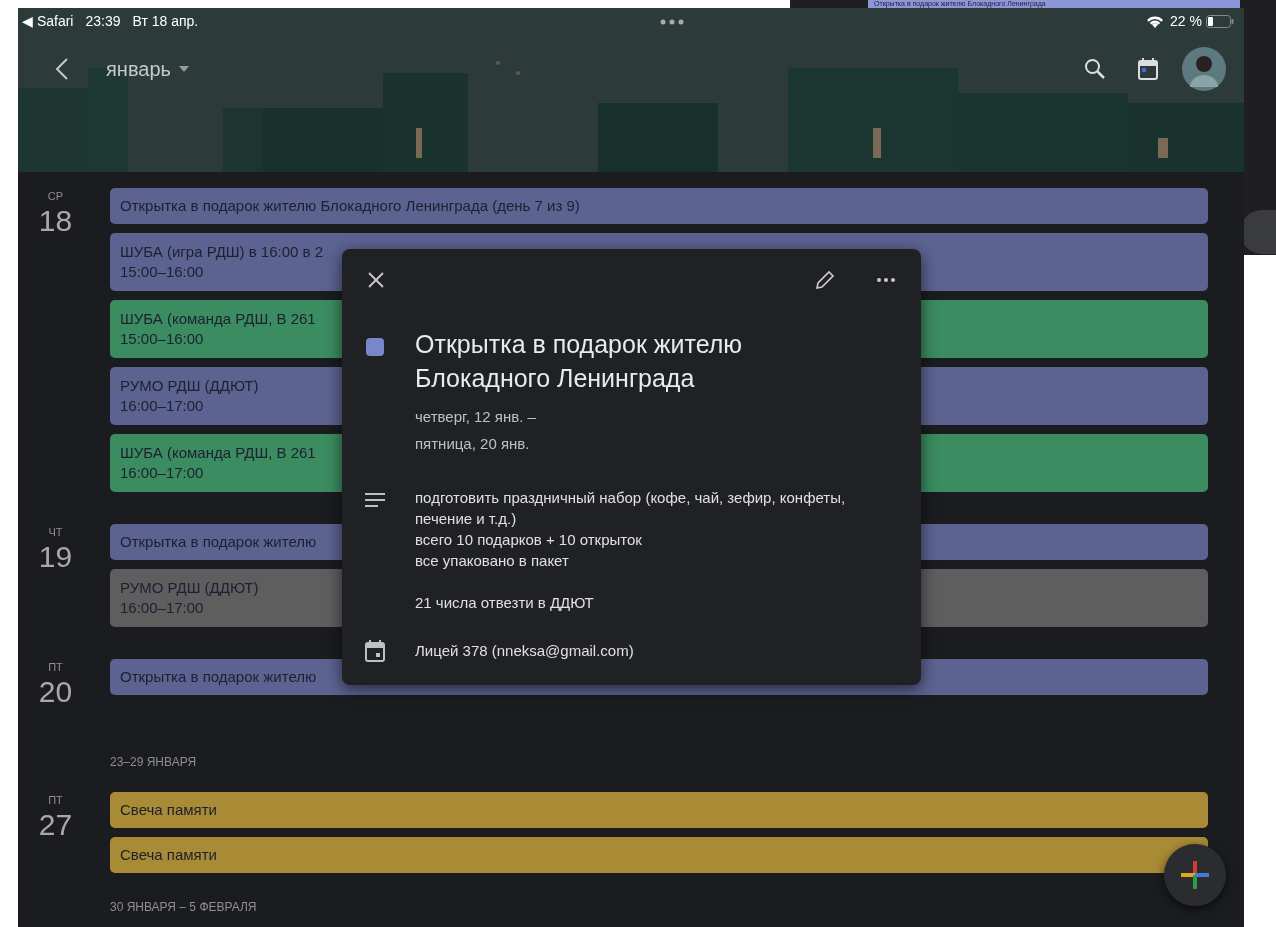 This screenshot has height=927, width=1276. Describe the element at coordinates (165, 21) in the screenshot. I see `status-date: Вт 18 апр.` at that location.